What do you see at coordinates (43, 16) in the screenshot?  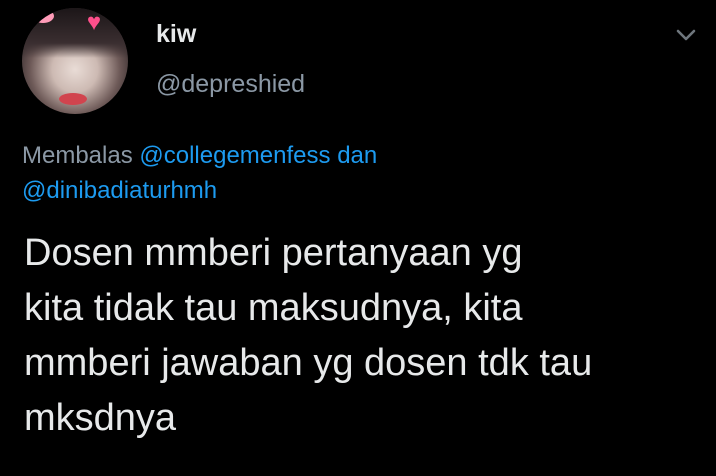 I see `avatar-heart-sticker-left` at bounding box center [43, 16].